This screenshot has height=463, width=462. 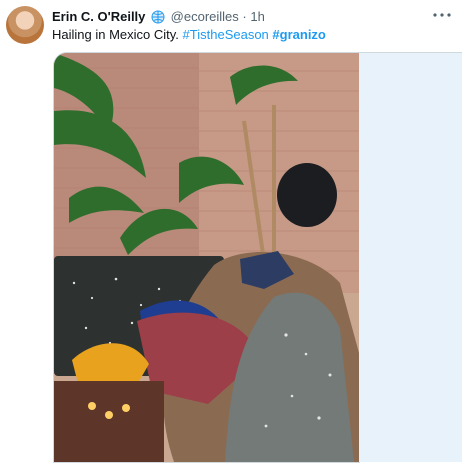 I want to click on author-name: Erin C. O'Reilly, so click(x=98, y=16).